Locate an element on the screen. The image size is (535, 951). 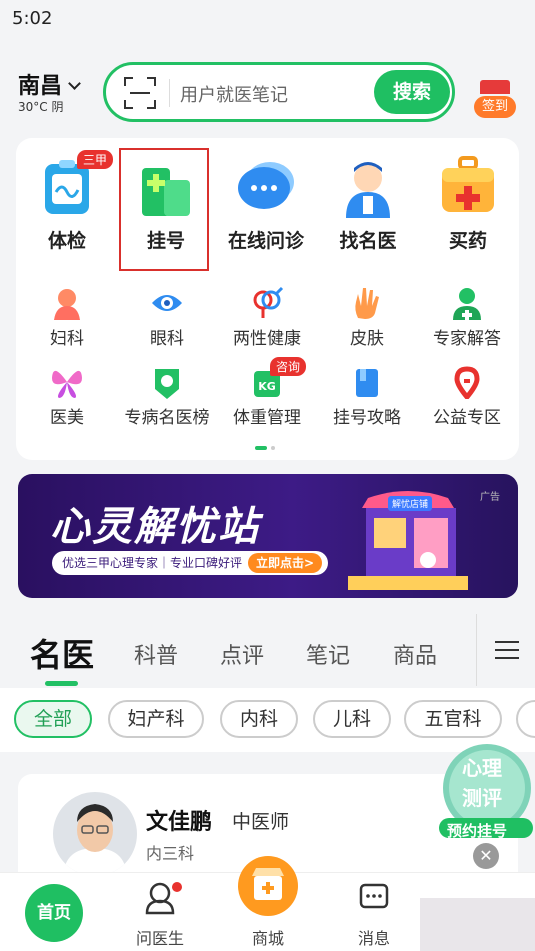
sign-in-label: 签到 is located at coordinates (495, 107).